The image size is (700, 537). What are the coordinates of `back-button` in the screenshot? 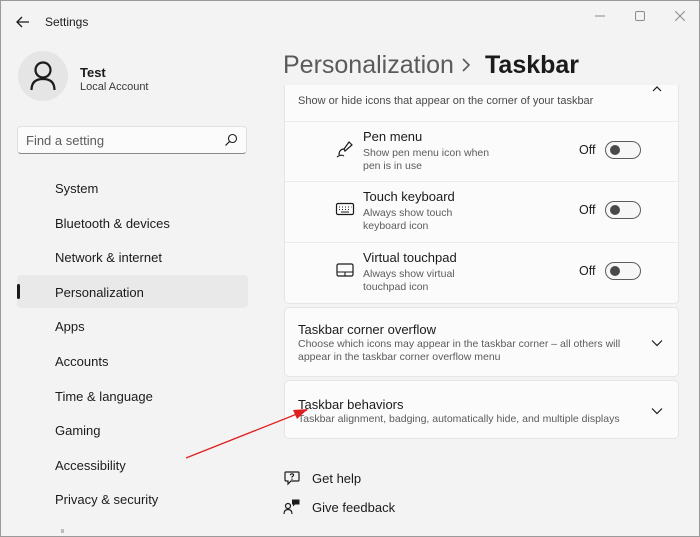 It's located at (23, 22).